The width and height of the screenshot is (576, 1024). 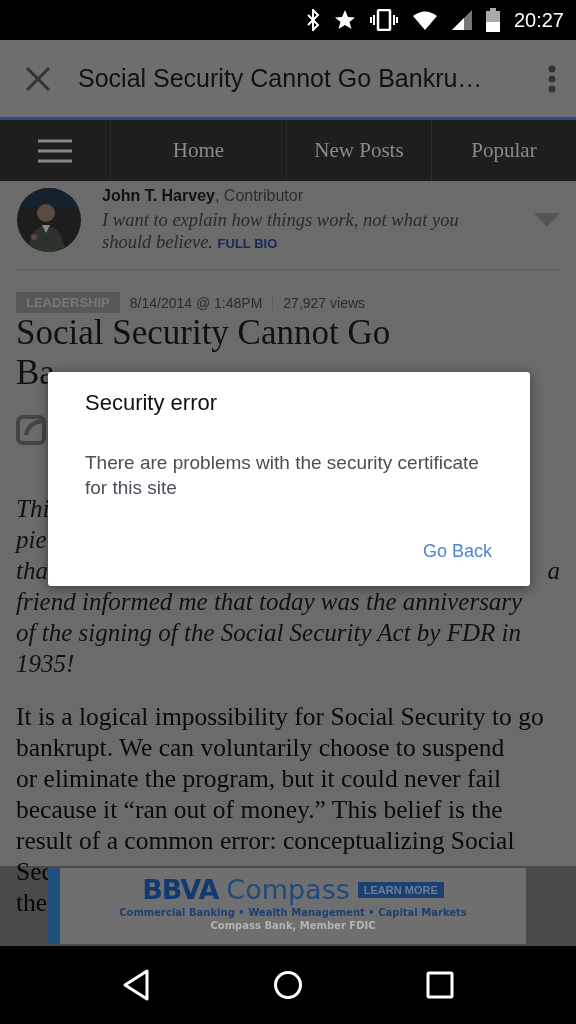 What do you see at coordinates (196, 302) in the screenshot?
I see `post-date: 8/14/2014 @ 1:48PM` at bounding box center [196, 302].